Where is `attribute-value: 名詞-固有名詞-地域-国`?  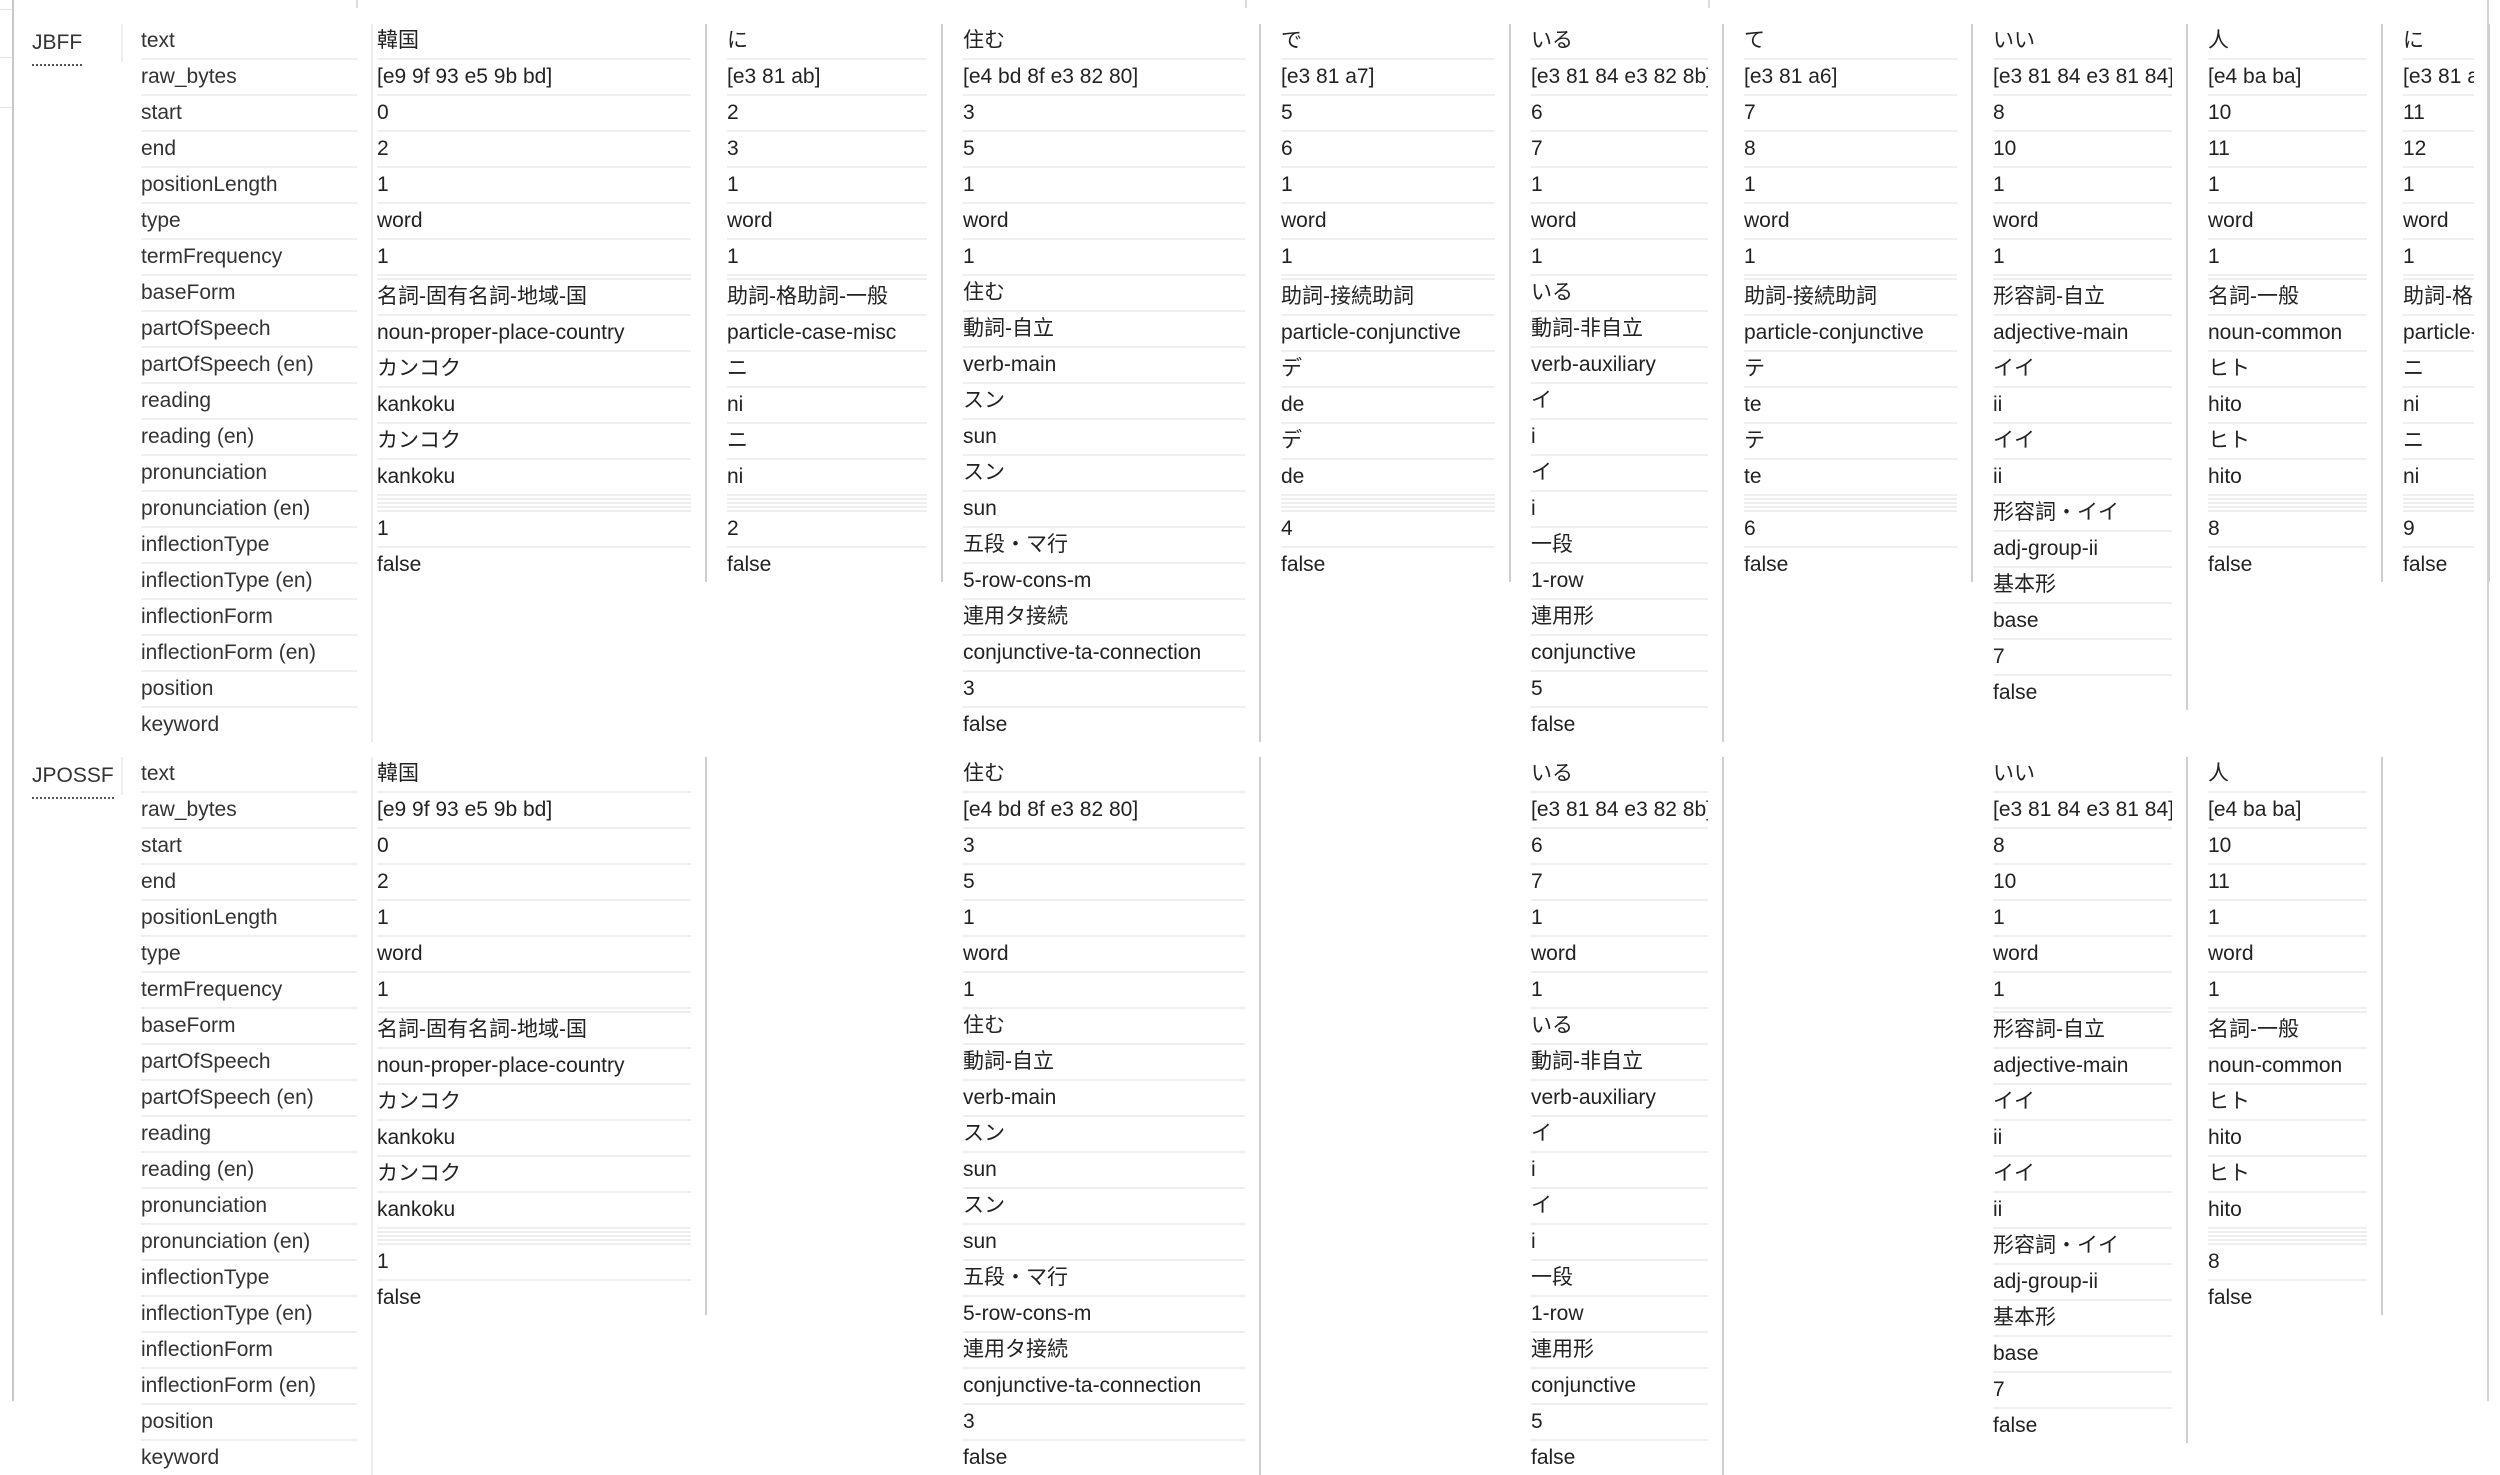 attribute-value: 名詞-固有名詞-地域-国 is located at coordinates (534, 1031).